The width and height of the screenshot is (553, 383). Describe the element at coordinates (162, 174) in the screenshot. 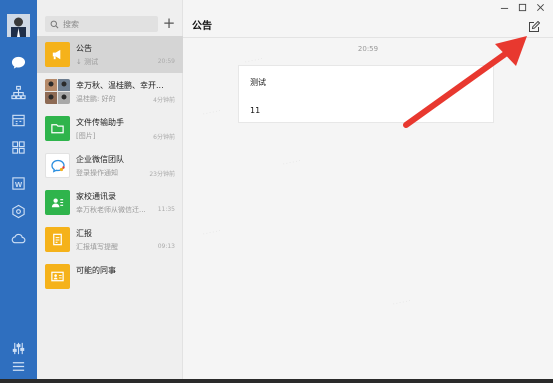

I see `list-item-time: 23分钟前` at that location.